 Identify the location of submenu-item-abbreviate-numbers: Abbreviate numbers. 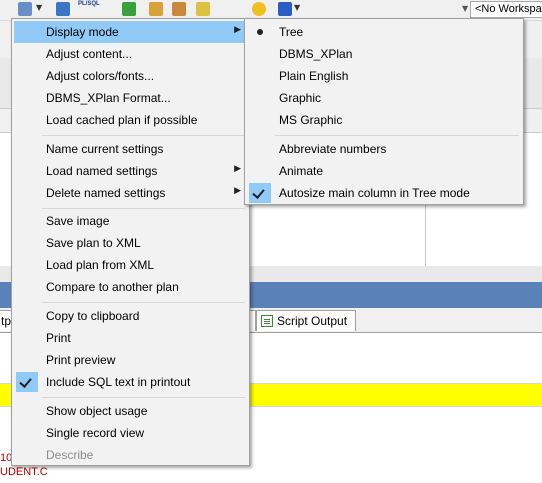
(384, 149).